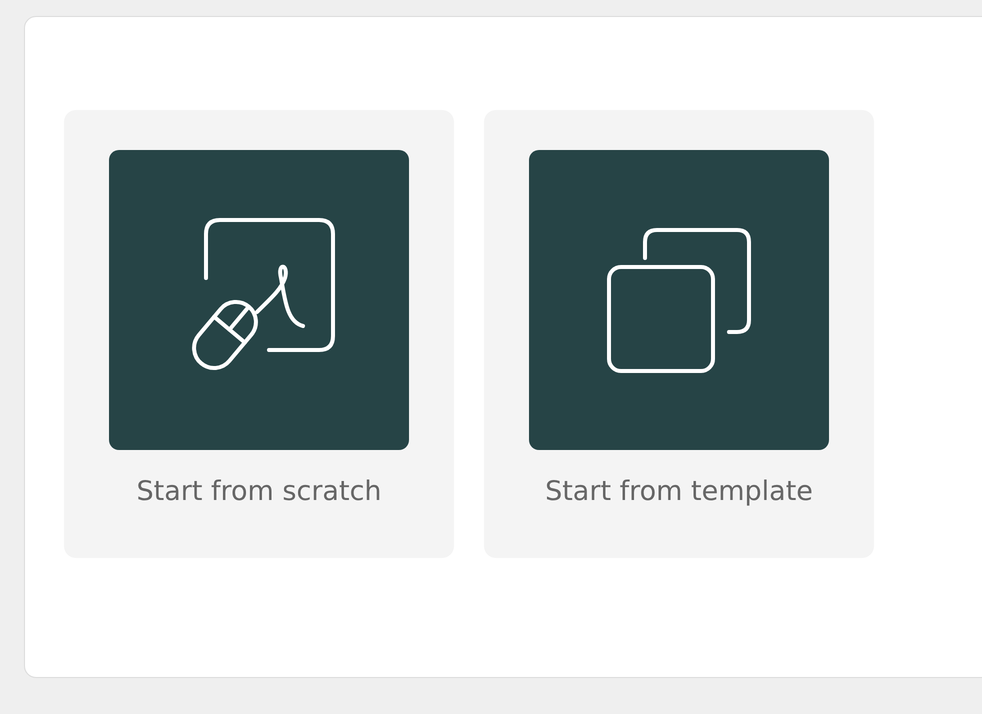 Image resolution: width=982 pixels, height=714 pixels. I want to click on mouse-drawing-icon, so click(259, 300).